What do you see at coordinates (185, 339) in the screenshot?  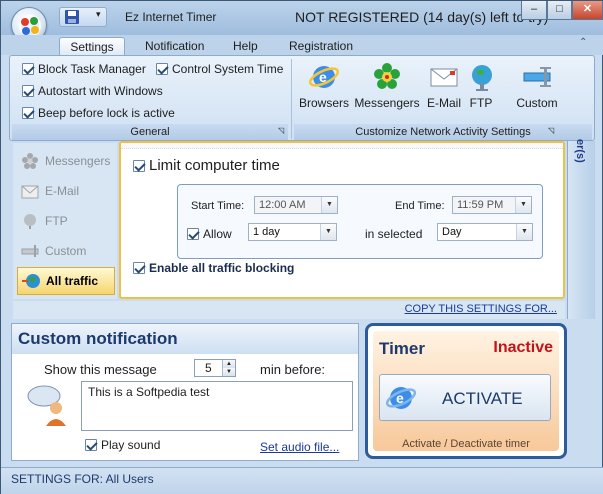 I see `custom-notification-title: Custom notification` at bounding box center [185, 339].